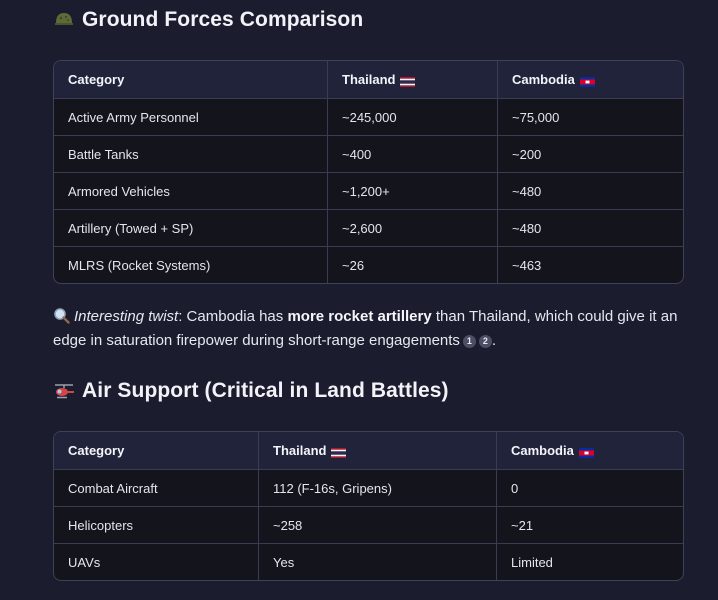 The width and height of the screenshot is (718, 600). I want to click on cell-category: Active Army Personnel, so click(133, 117).